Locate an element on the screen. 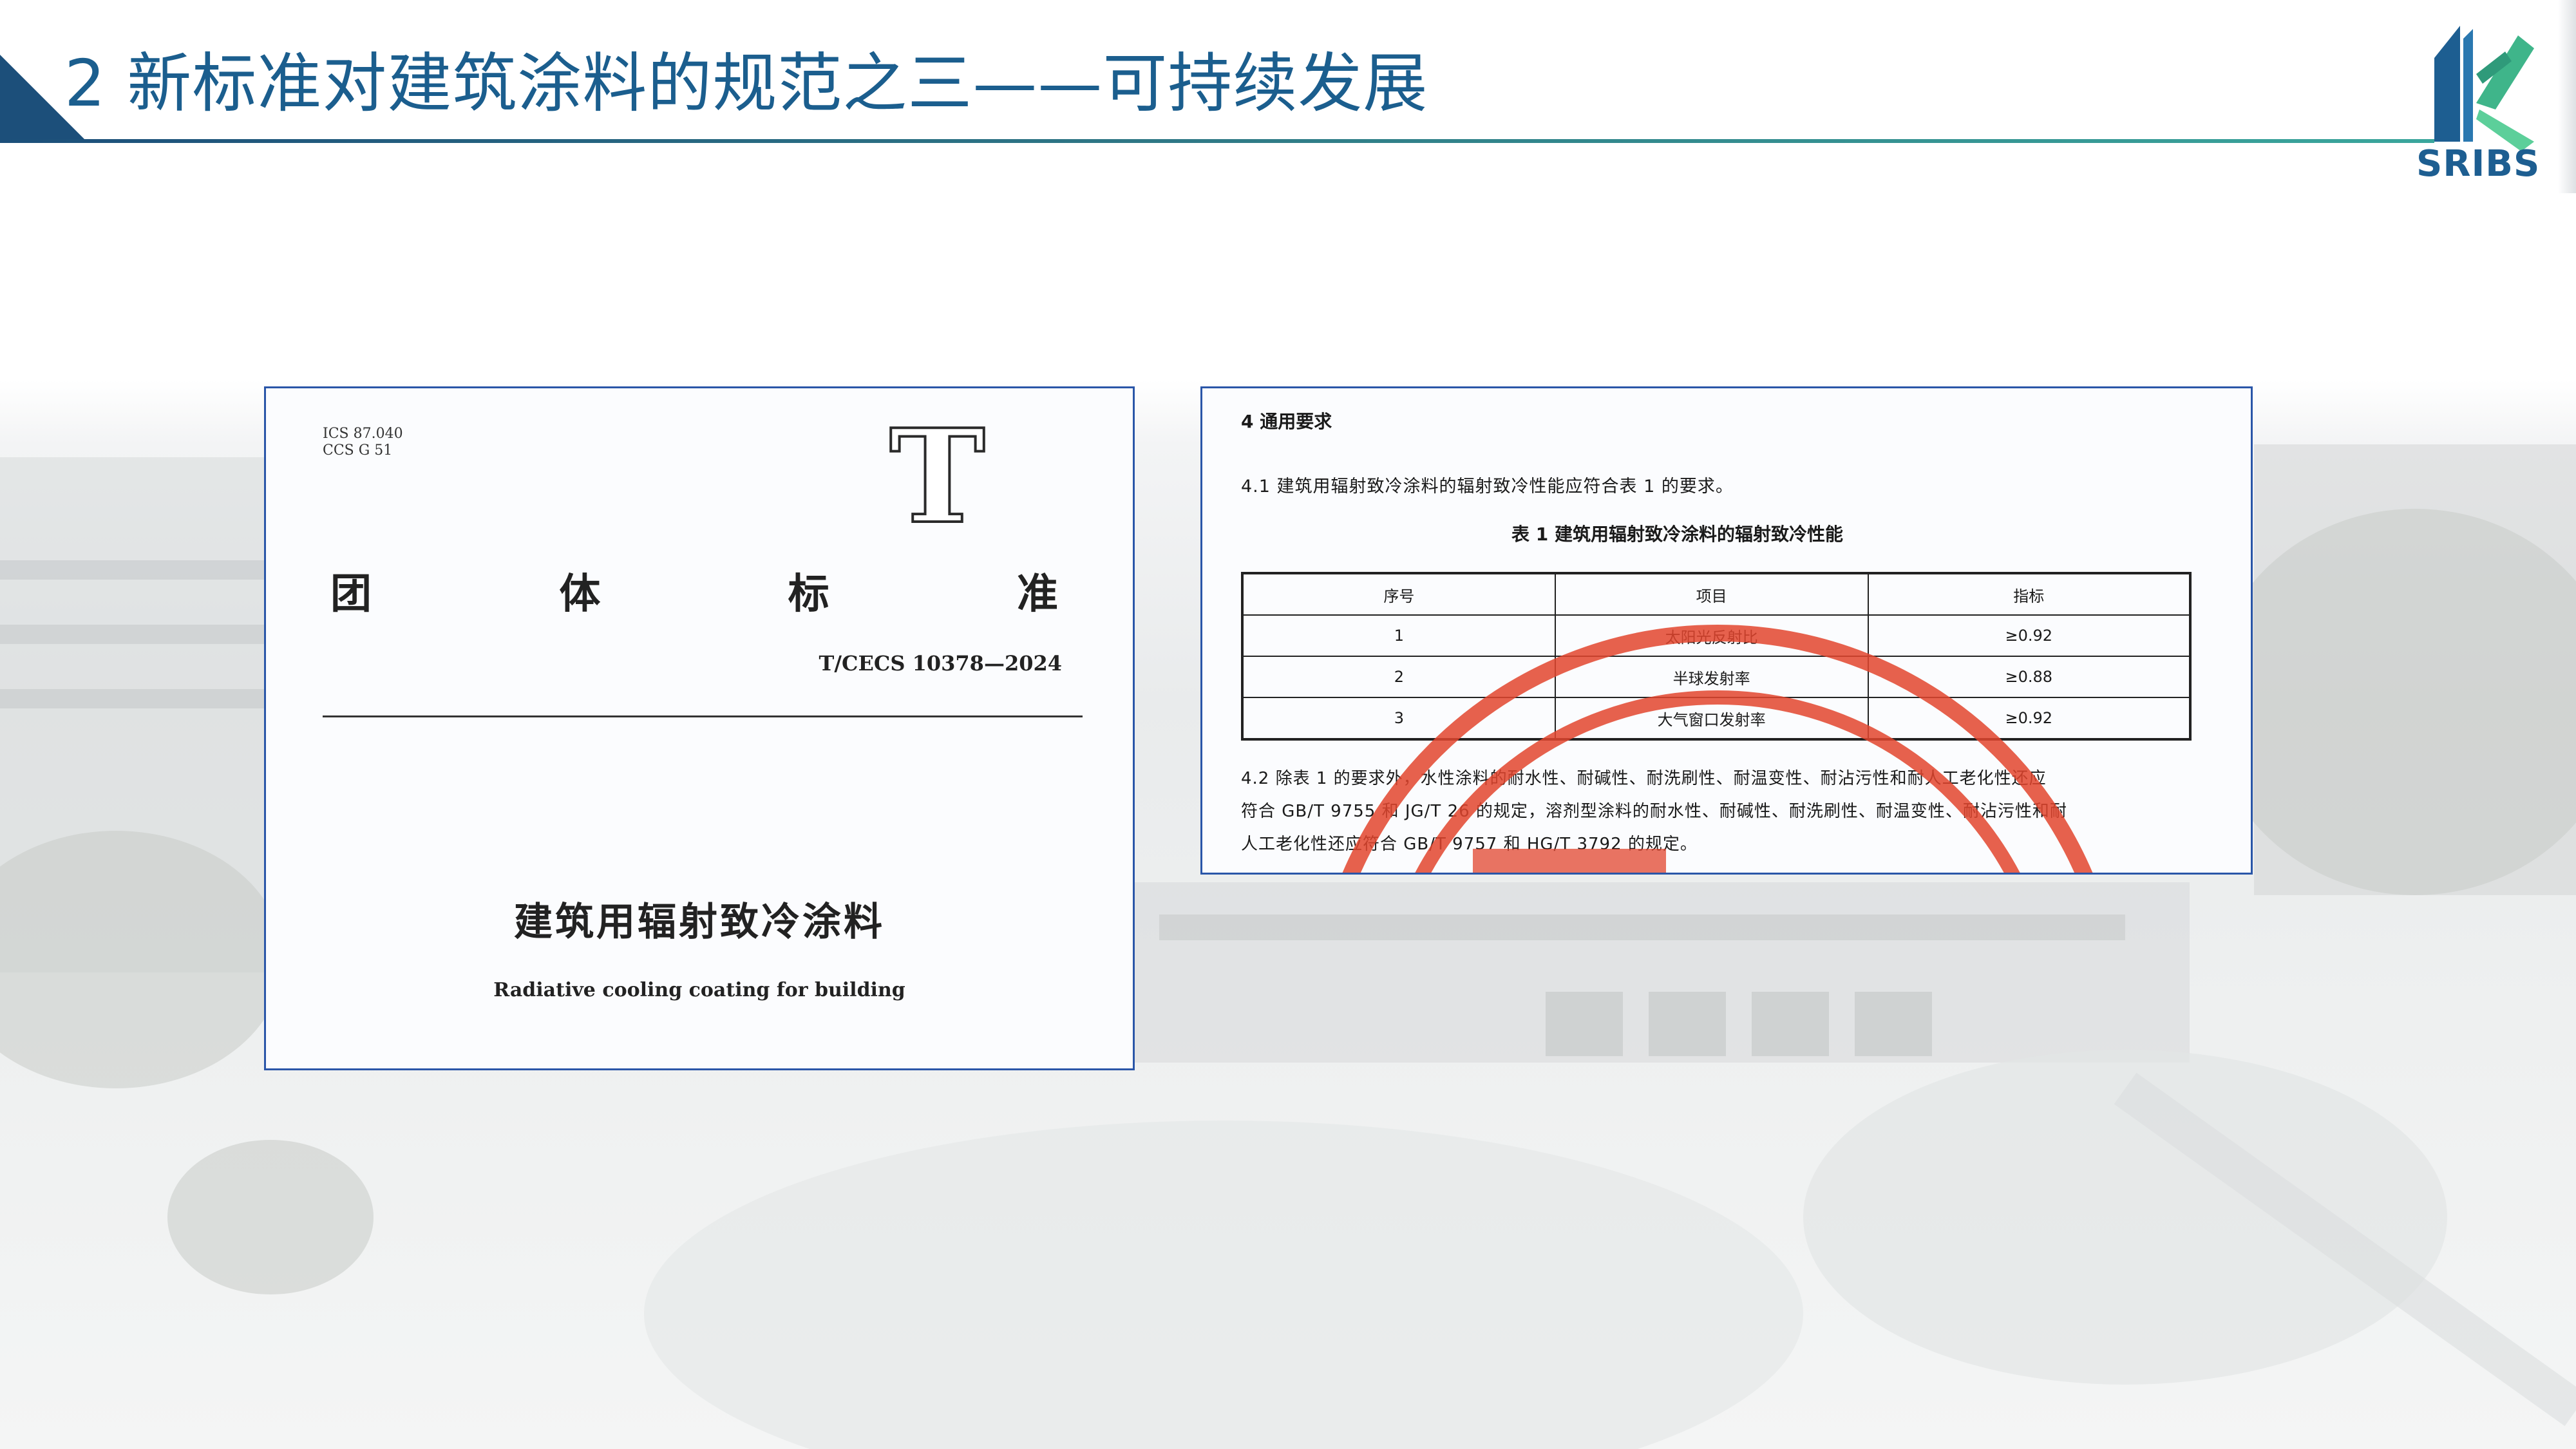 This screenshot has width=2576, height=1449. page-title: 2 新标准对建筑涂料的规范之三——可持续发展 is located at coordinates (746, 83).